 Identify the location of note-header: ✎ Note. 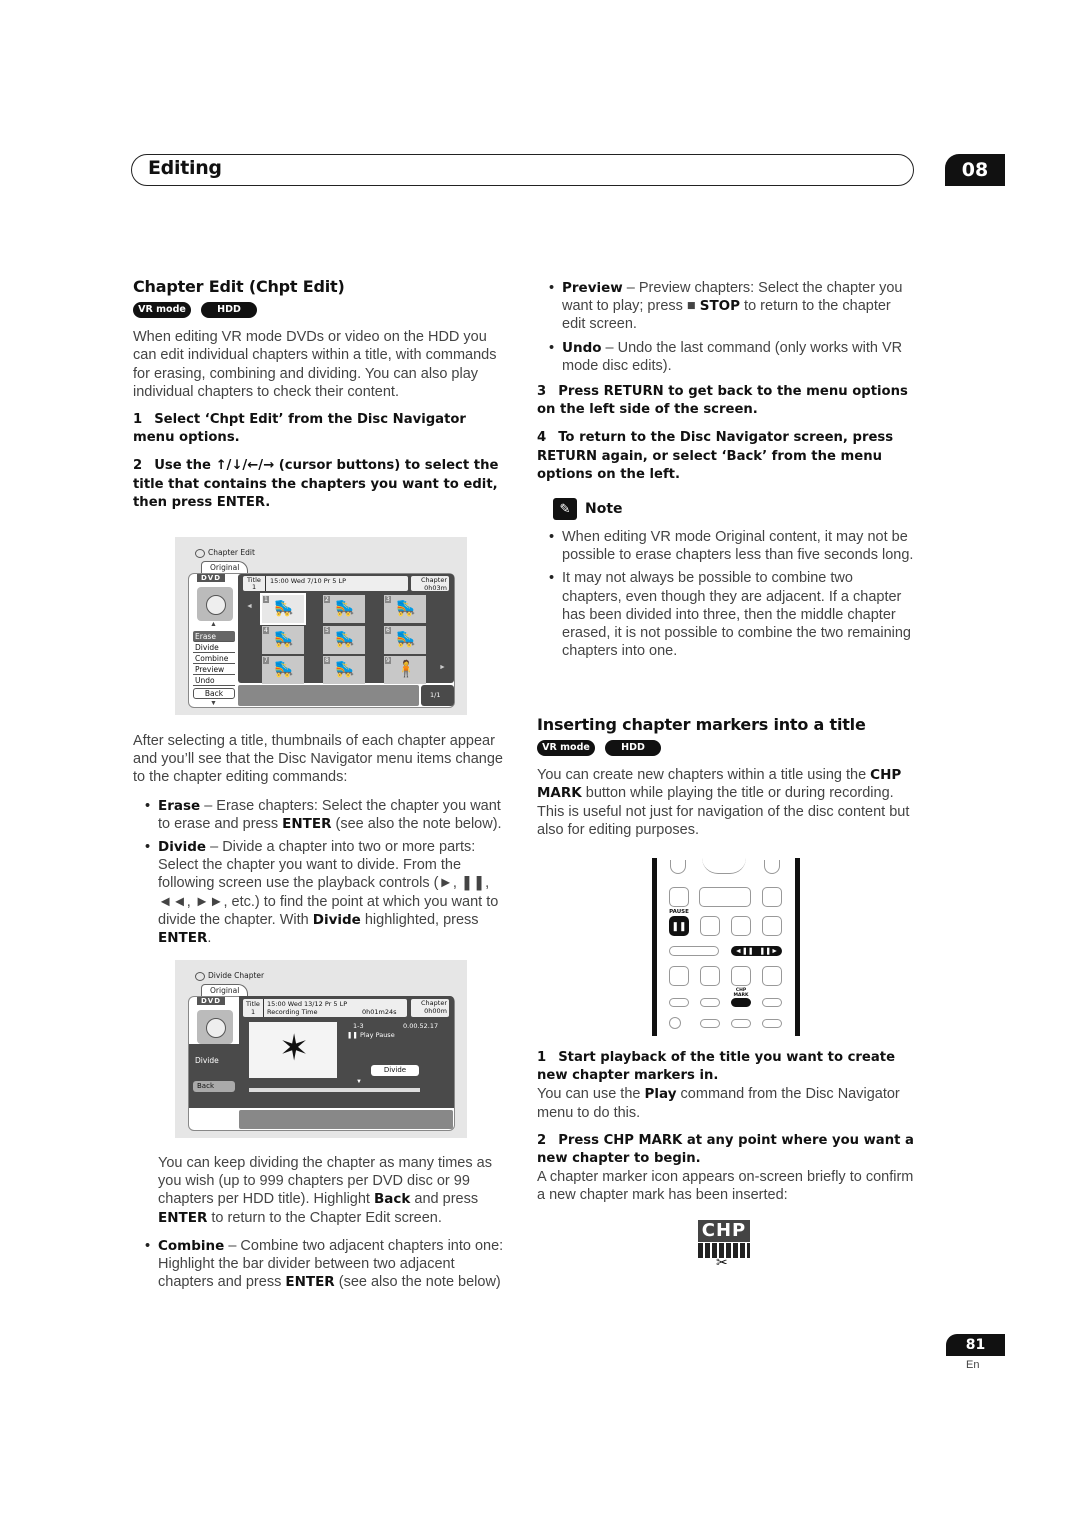
(734, 509).